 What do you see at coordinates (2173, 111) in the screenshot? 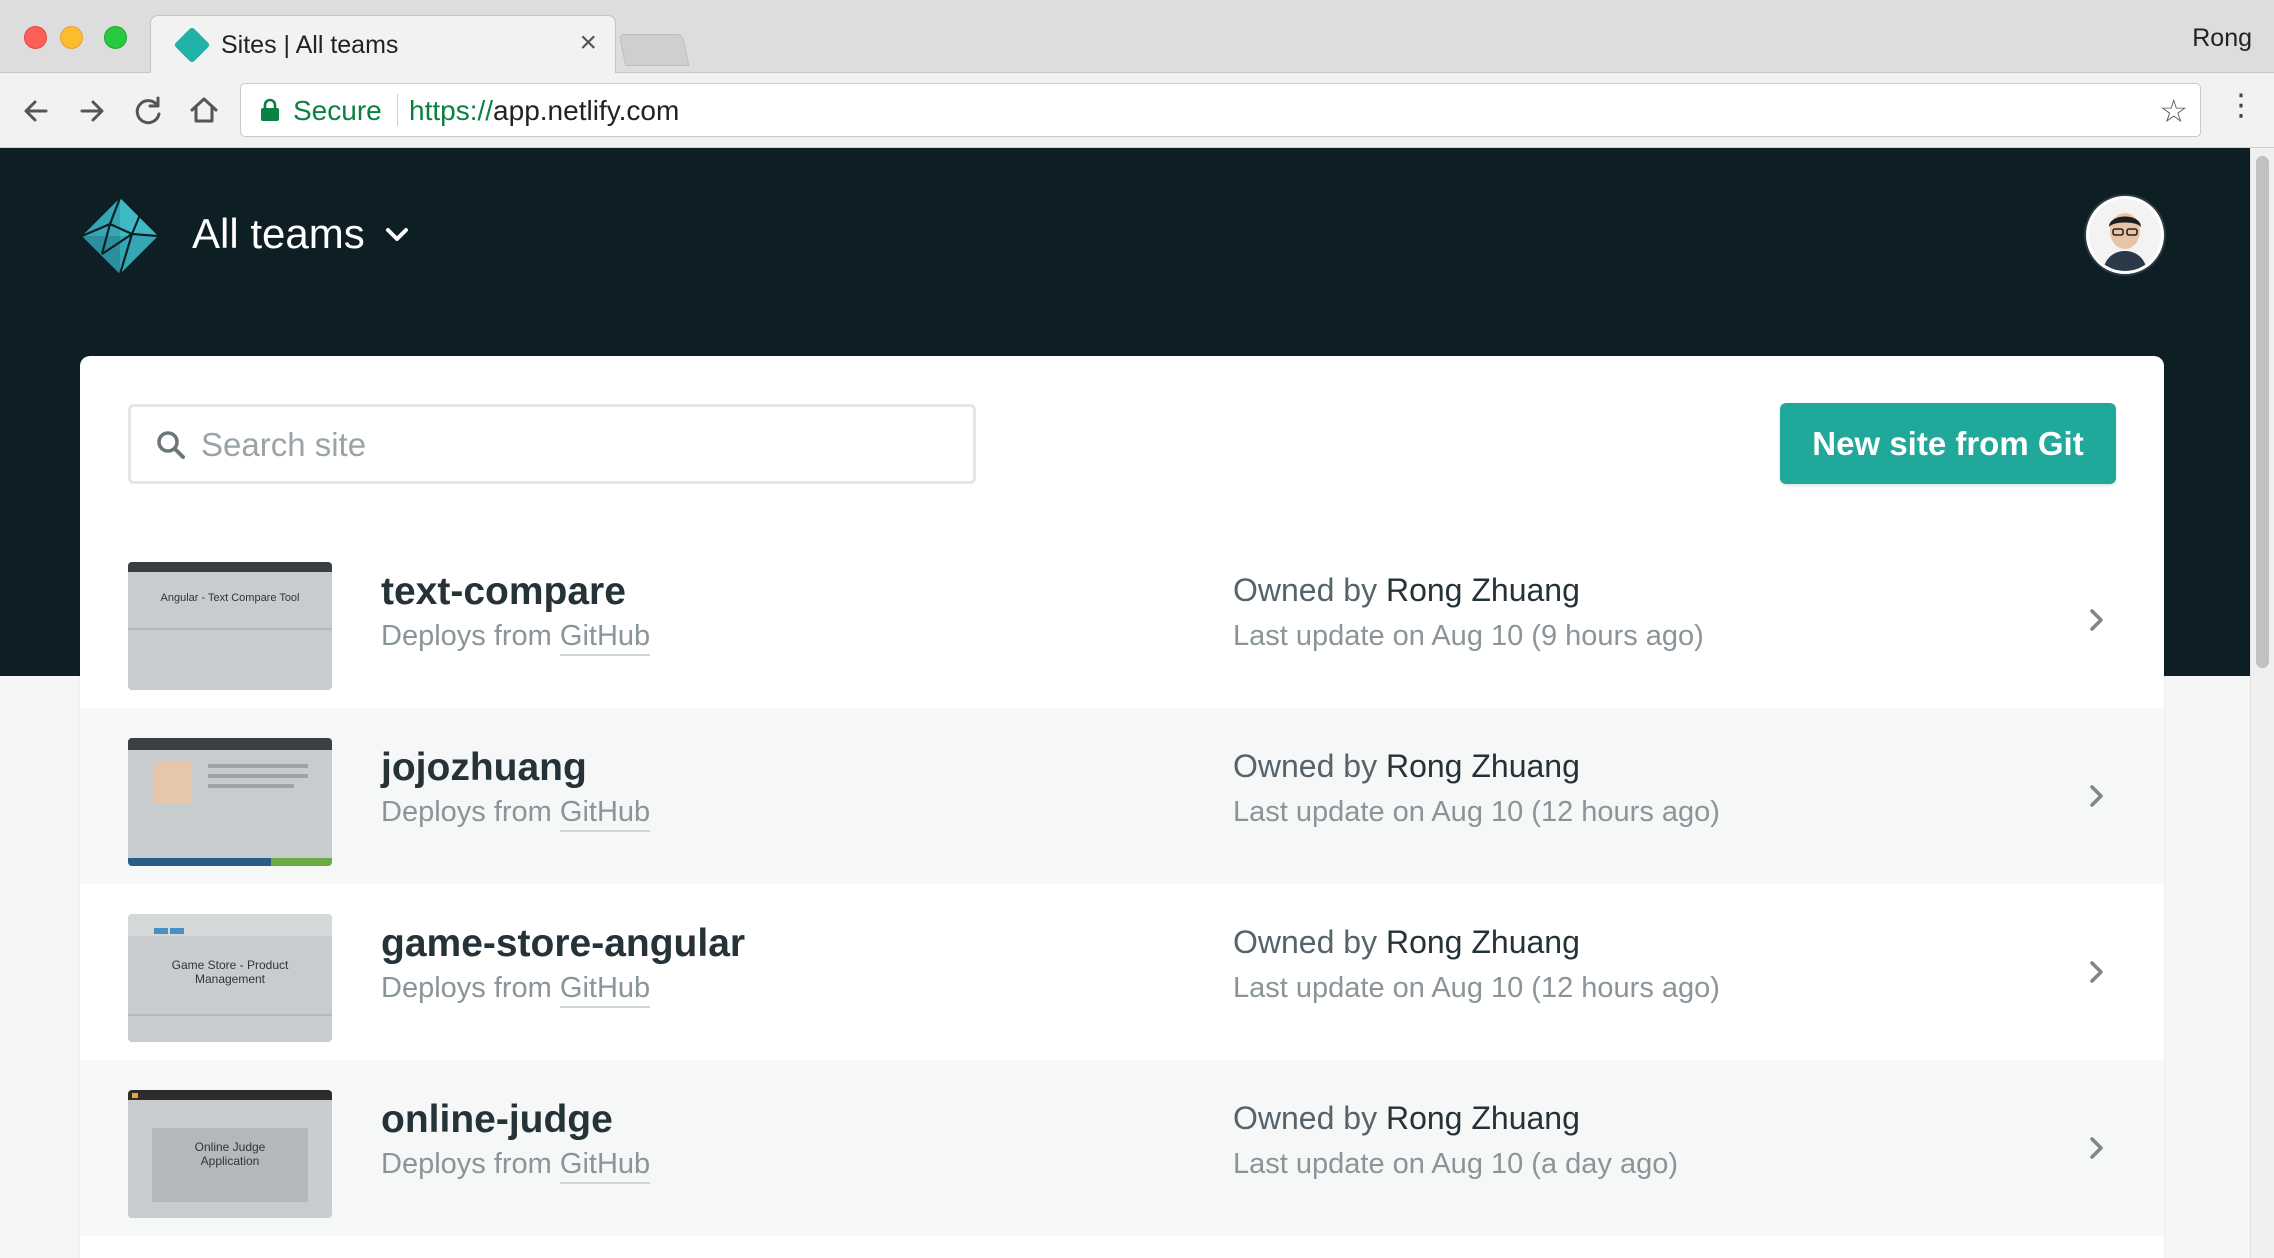
I see `star-icon: ☆` at bounding box center [2173, 111].